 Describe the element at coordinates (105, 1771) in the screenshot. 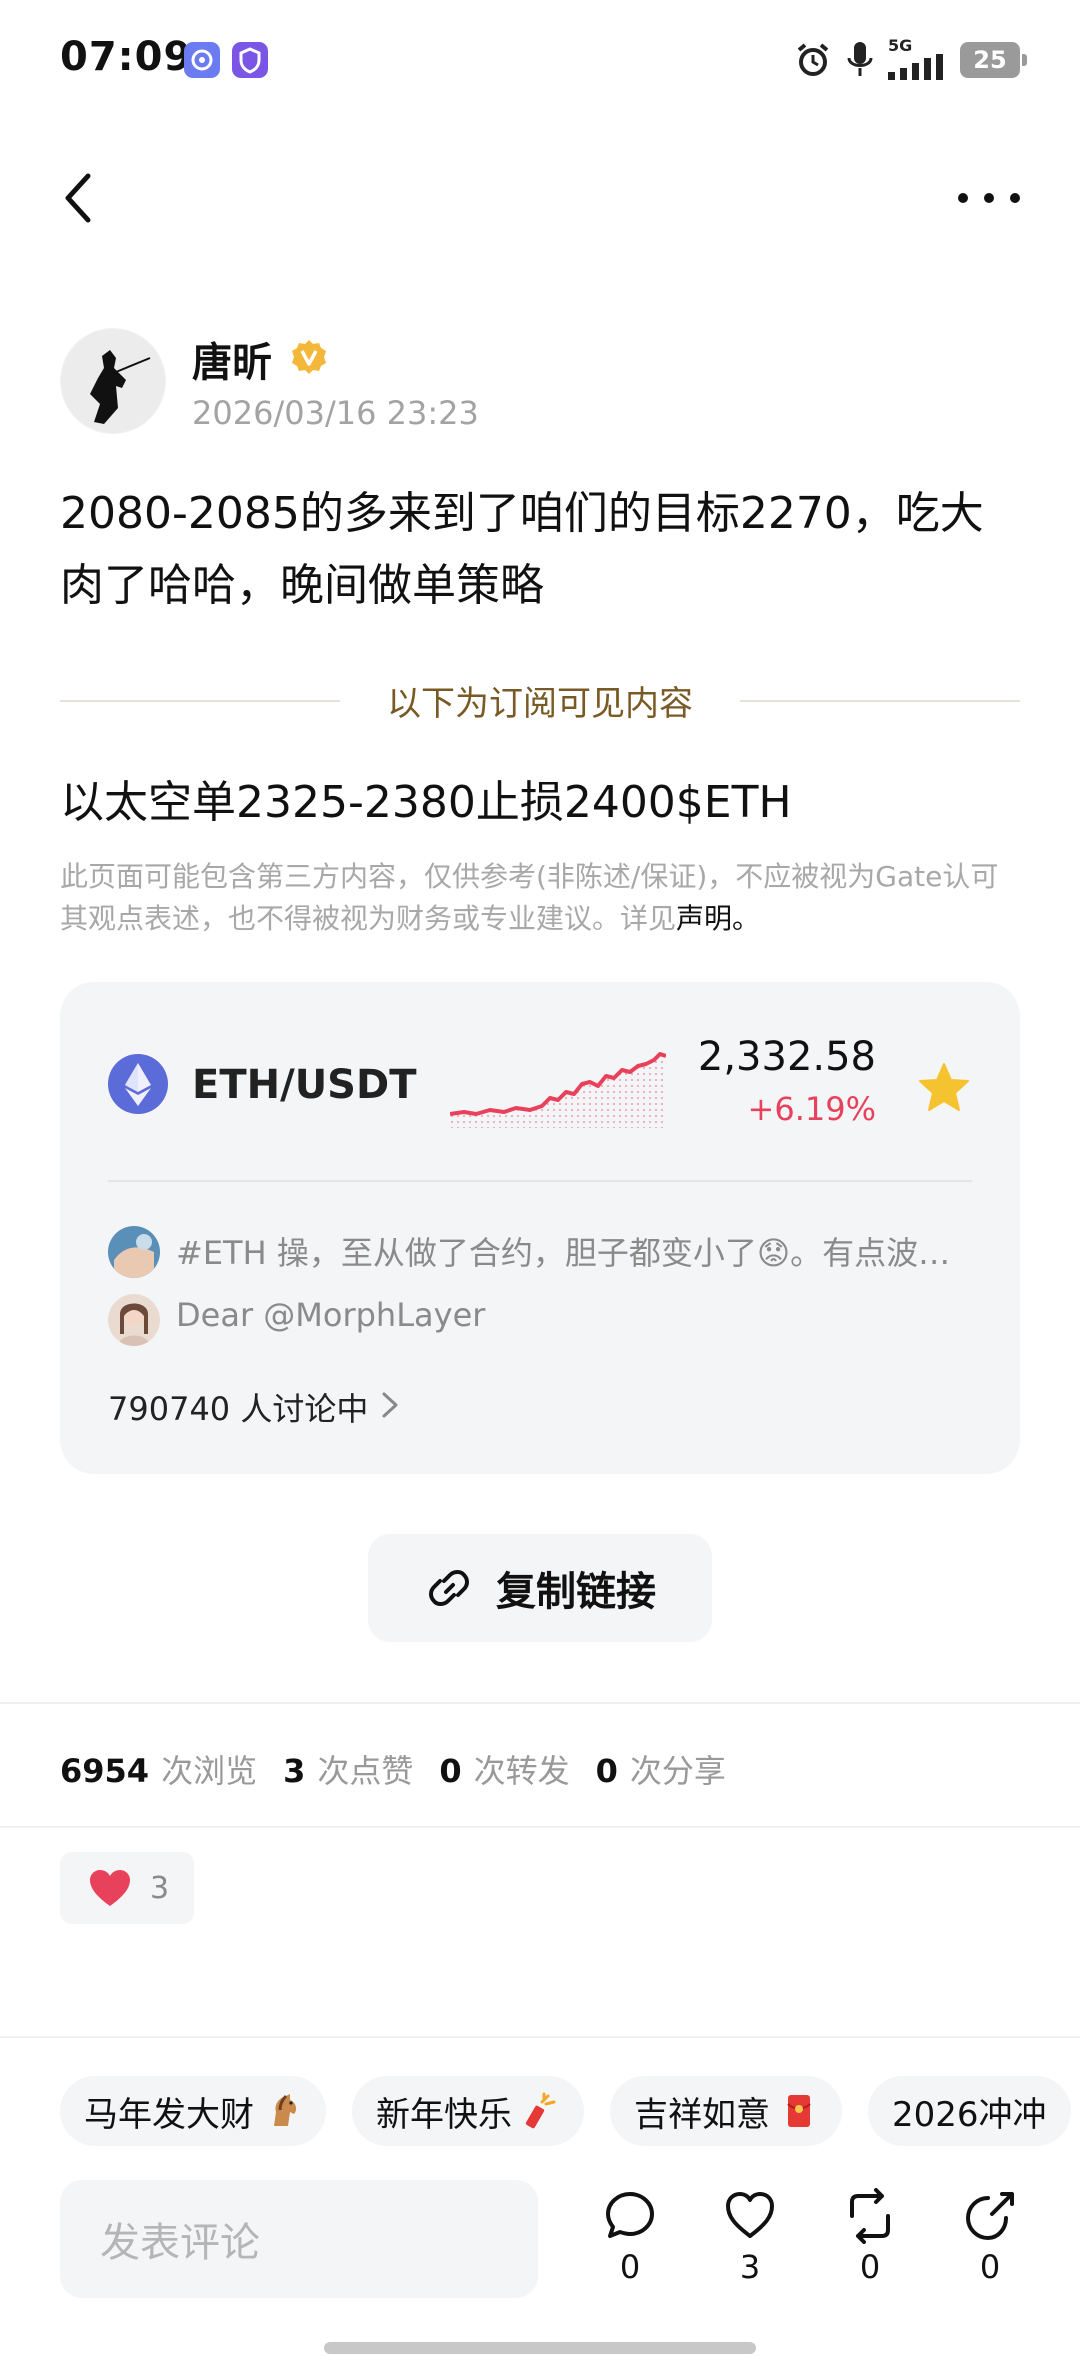

I see `stat-number: 6954` at that location.